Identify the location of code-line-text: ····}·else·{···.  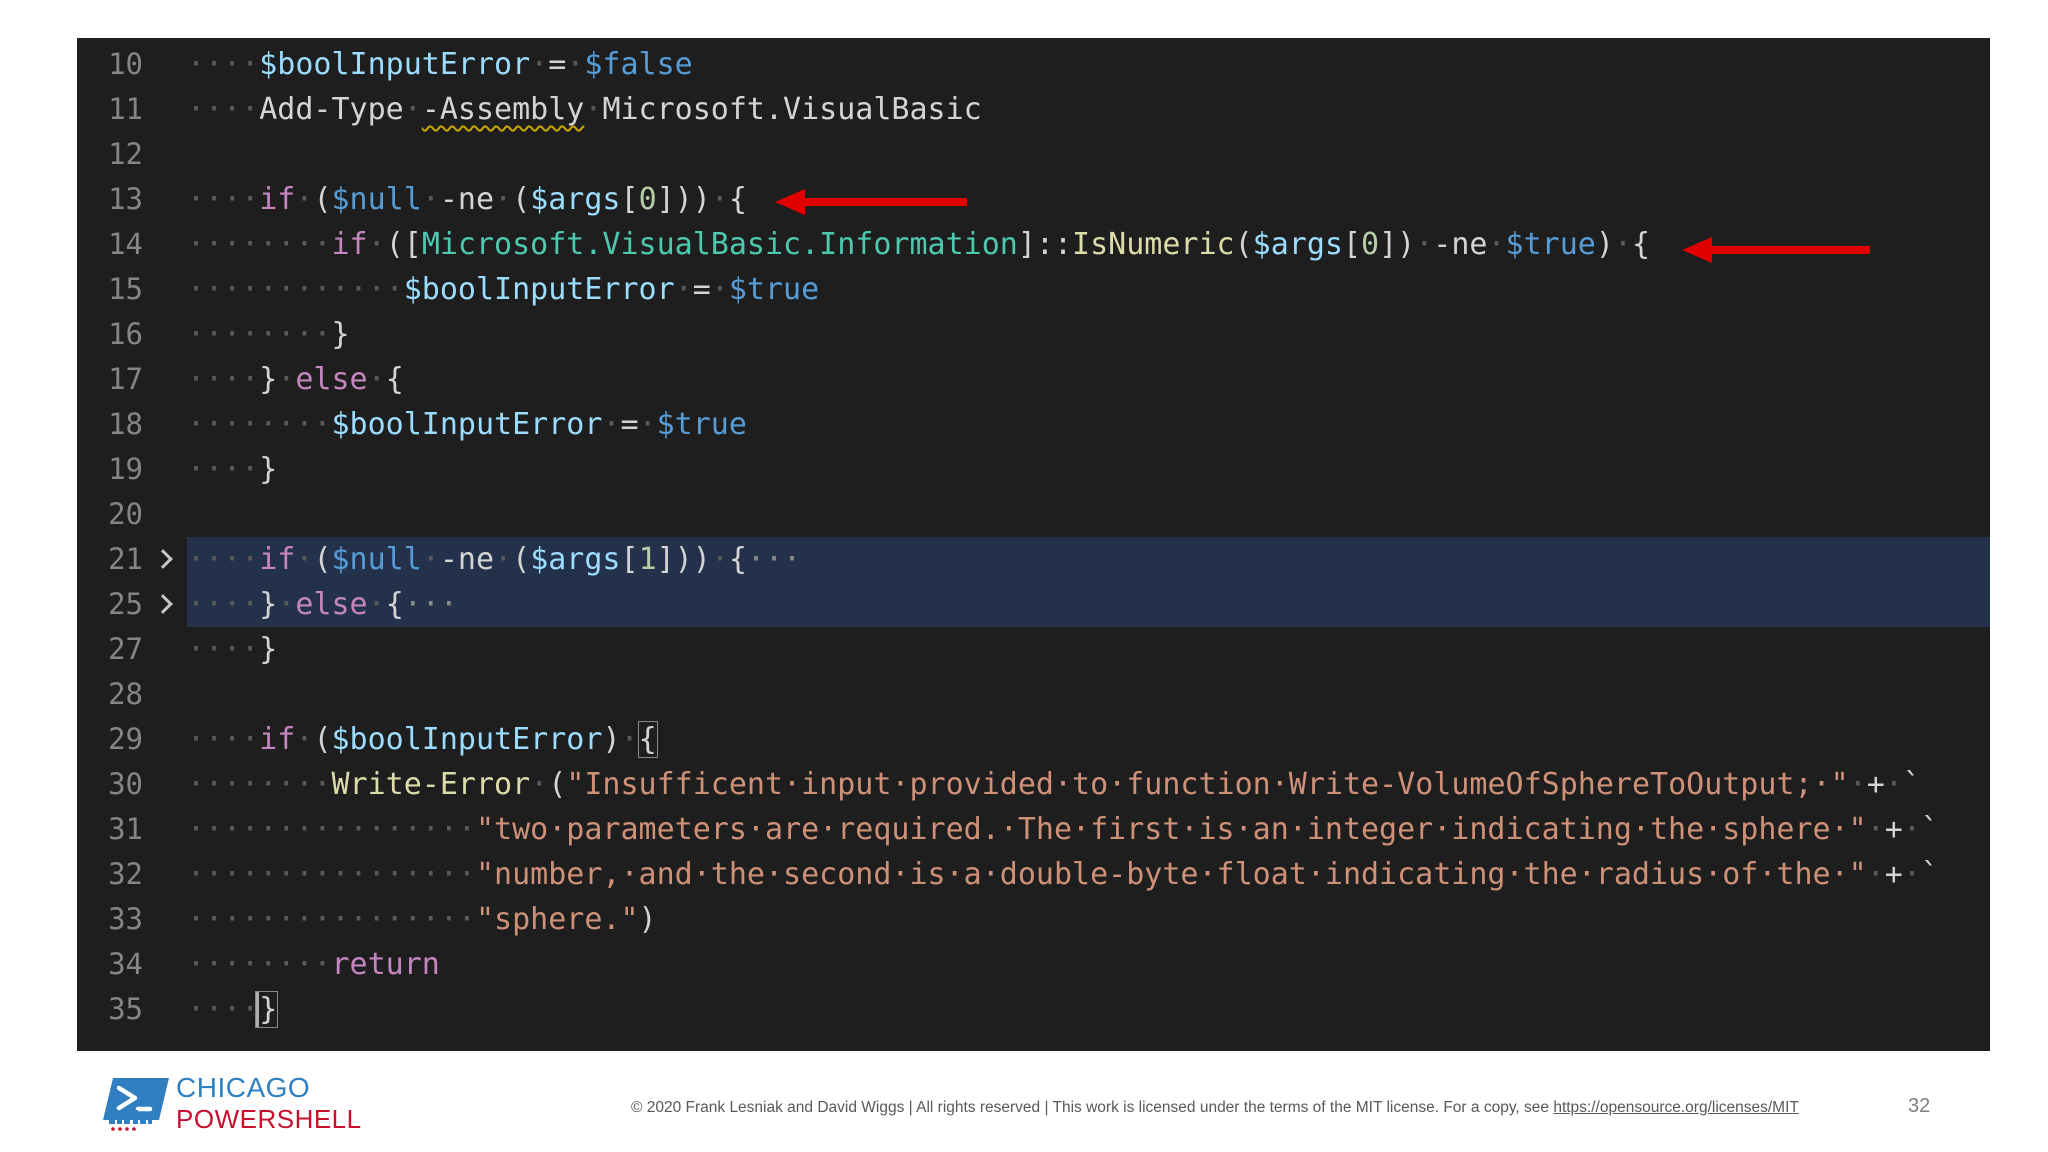
(322, 604).